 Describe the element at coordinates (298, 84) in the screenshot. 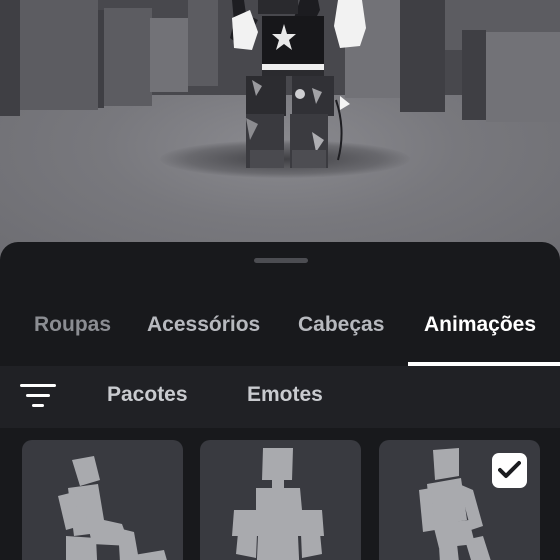

I see `avatar-figure` at that location.